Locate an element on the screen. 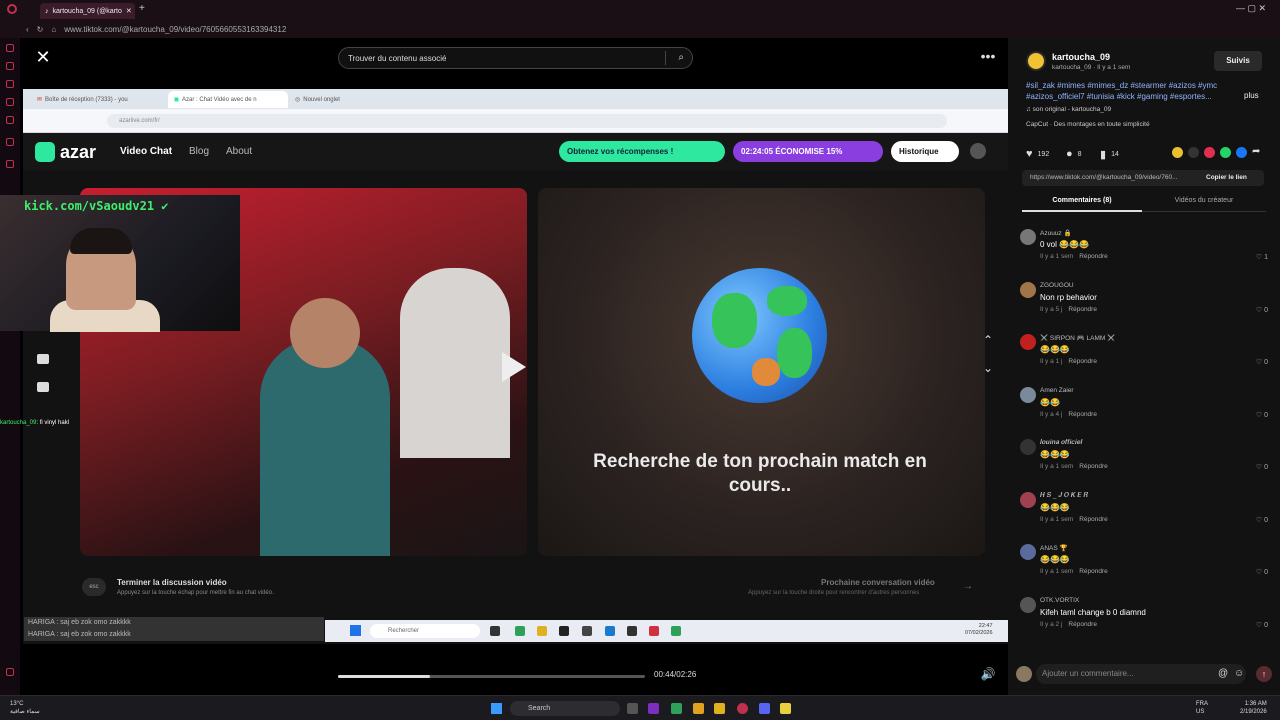  taskbar-search: Search is located at coordinates (565, 708).